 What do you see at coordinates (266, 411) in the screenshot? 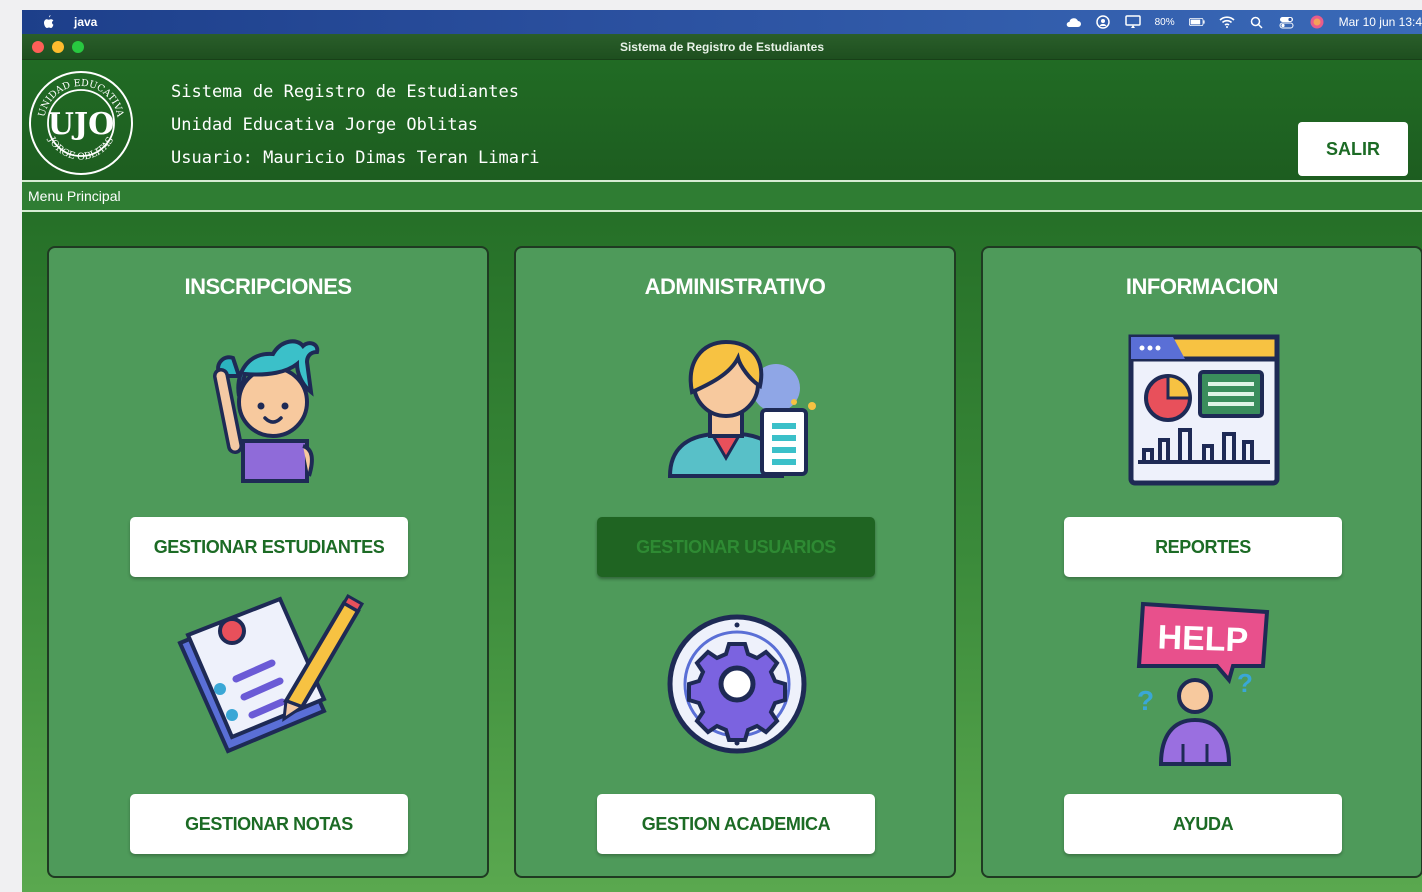
I see `student-raising-hand-icon` at bounding box center [266, 411].